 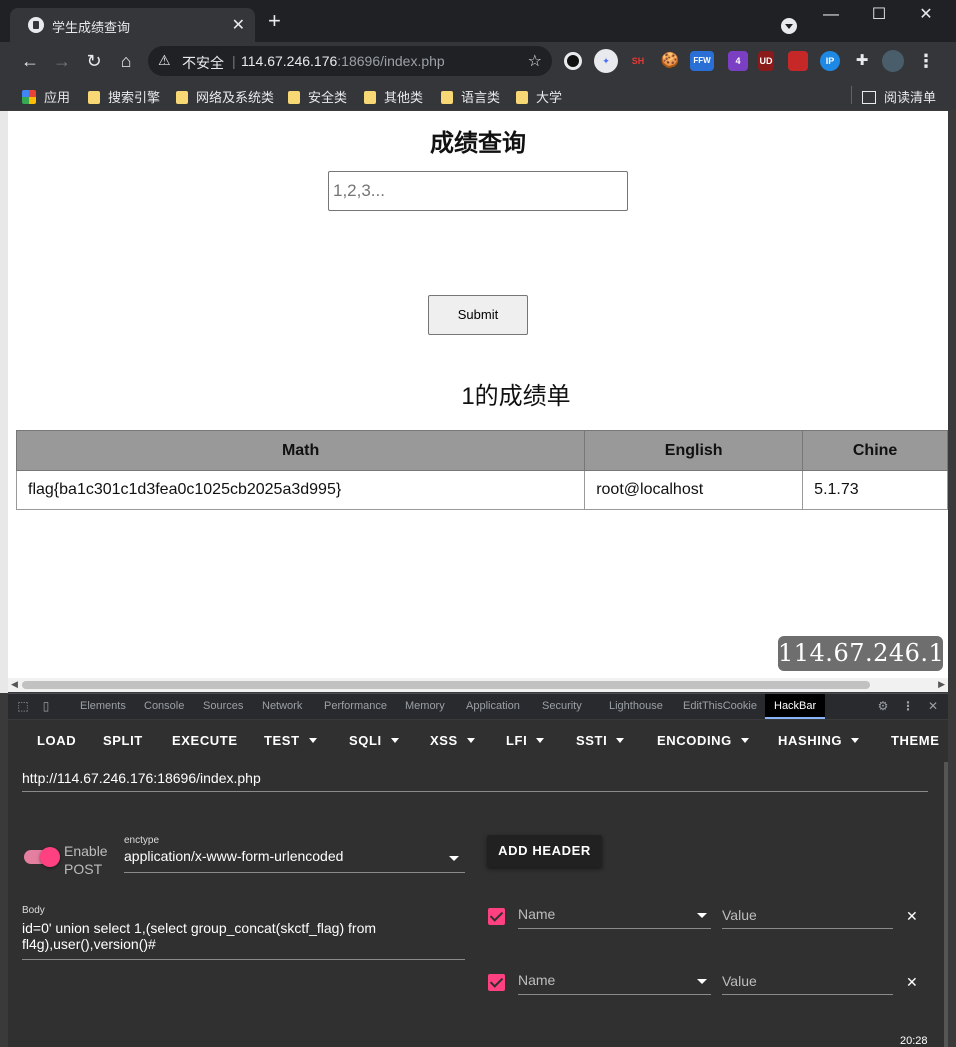 What do you see at coordinates (164, 60) in the screenshot?
I see `warning-icon: ⚠` at bounding box center [164, 60].